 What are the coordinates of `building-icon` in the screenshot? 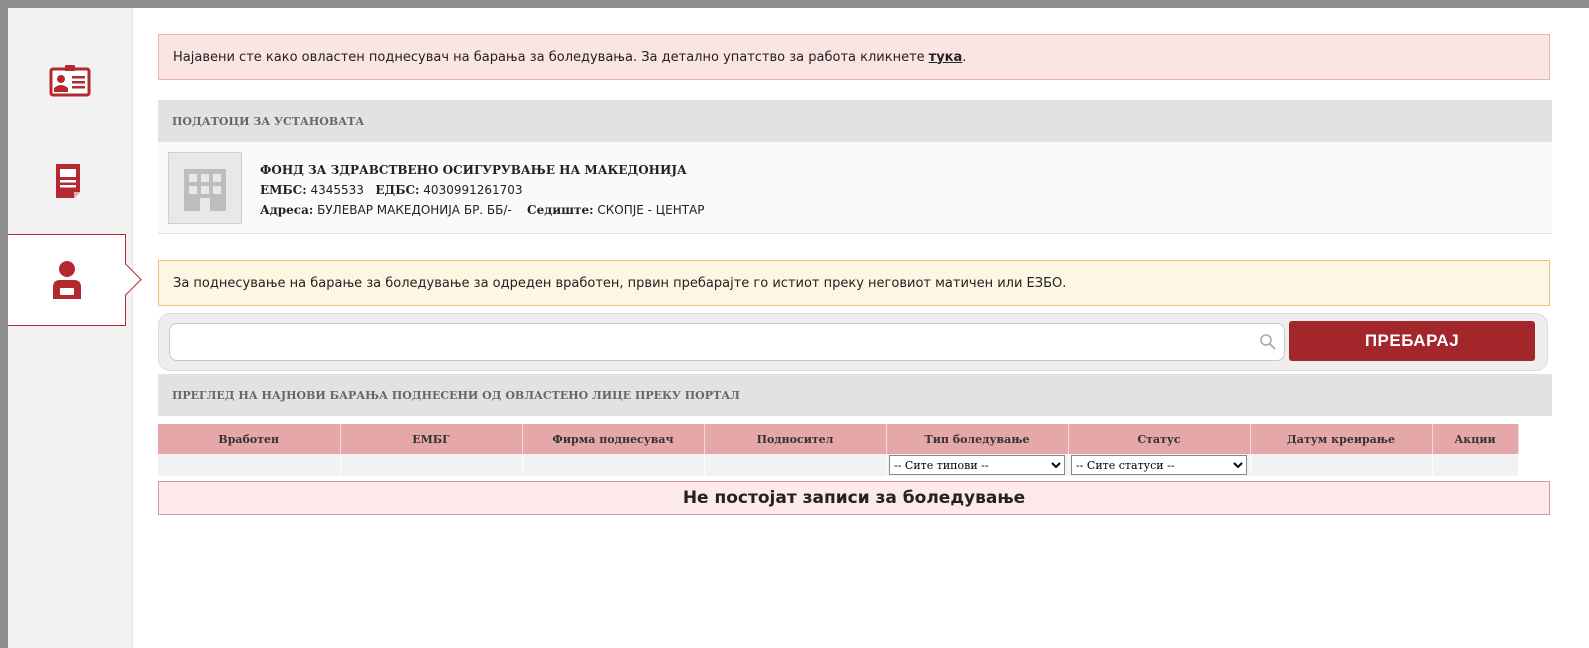 It's located at (205, 188).